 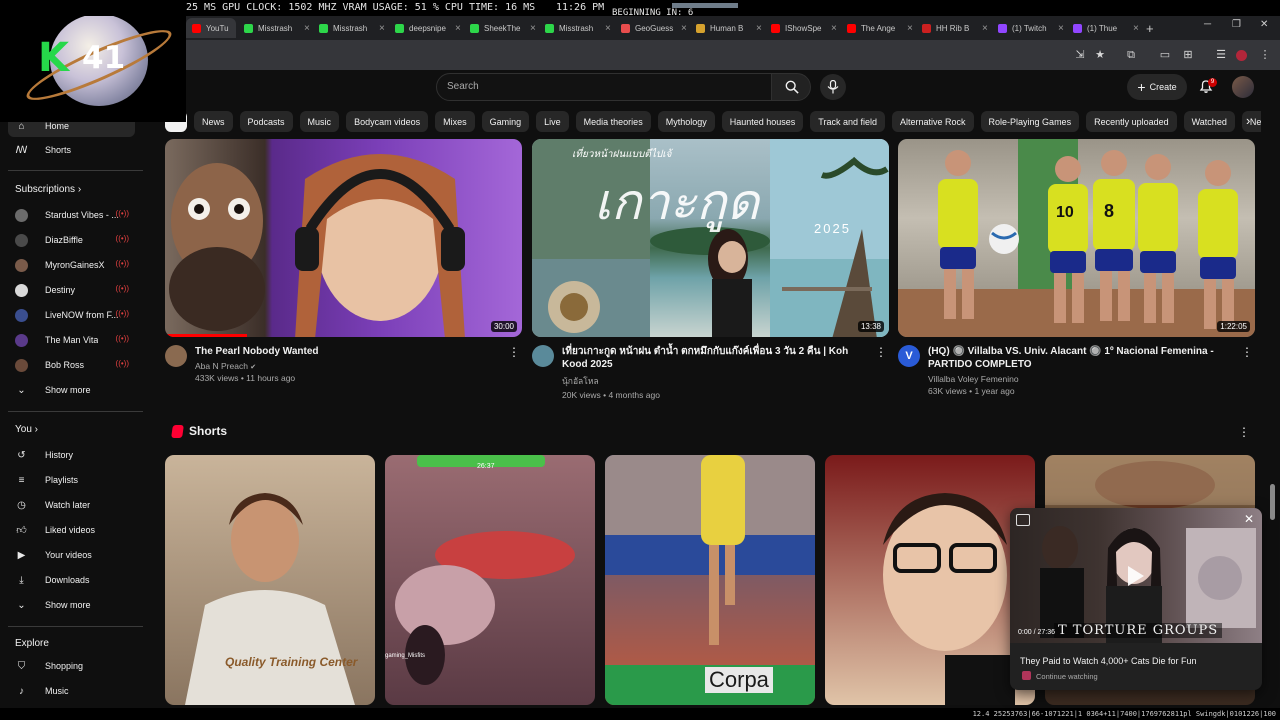 I want to click on video-title: The Pearl Nobody Wanted, so click(x=358, y=351).